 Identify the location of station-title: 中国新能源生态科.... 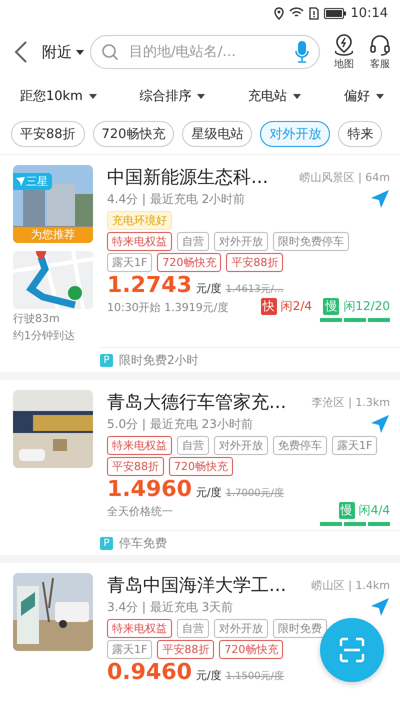
(187, 177).